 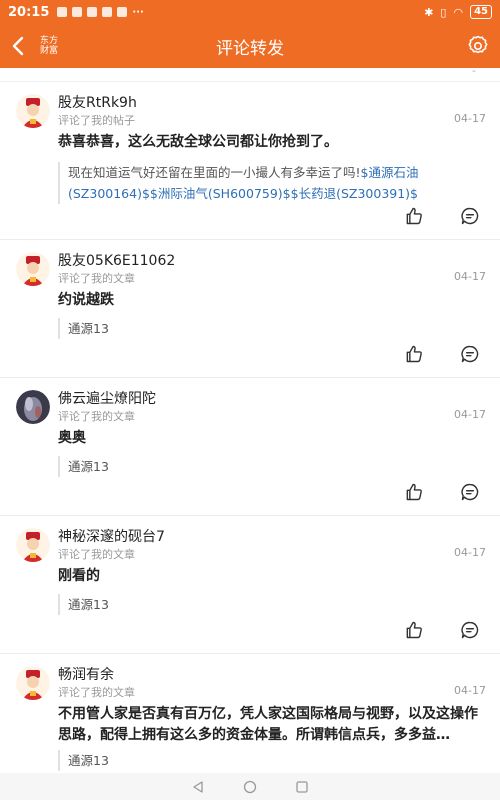 I want to click on status-bar: 20:15 ··· ✱ ▯ ◠ 45, so click(x=250, y=12).